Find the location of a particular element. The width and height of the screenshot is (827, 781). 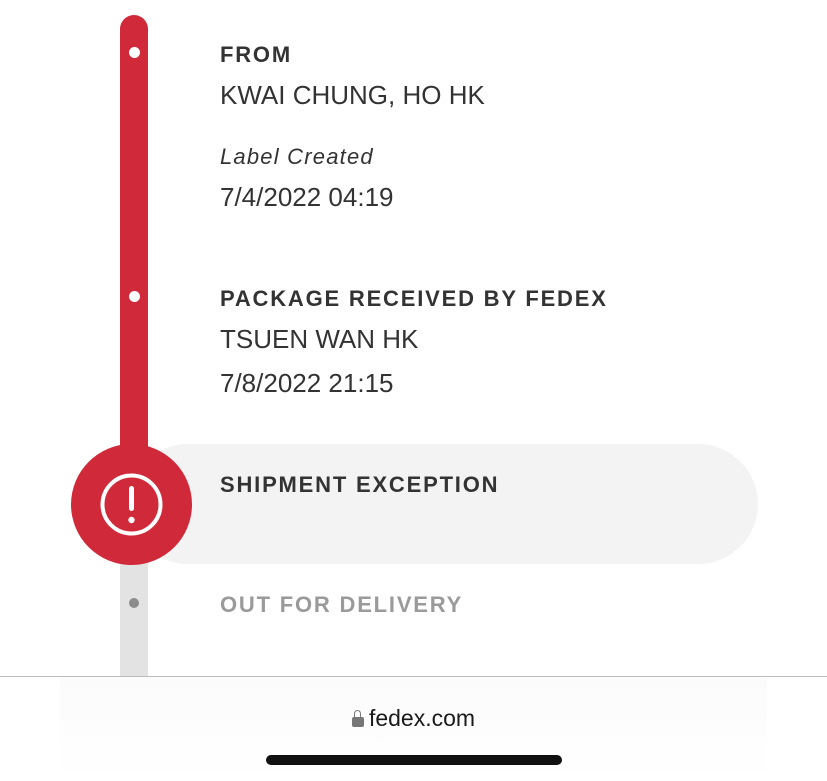

browser-bottom-bar: fedex.com is located at coordinates (413, 728).